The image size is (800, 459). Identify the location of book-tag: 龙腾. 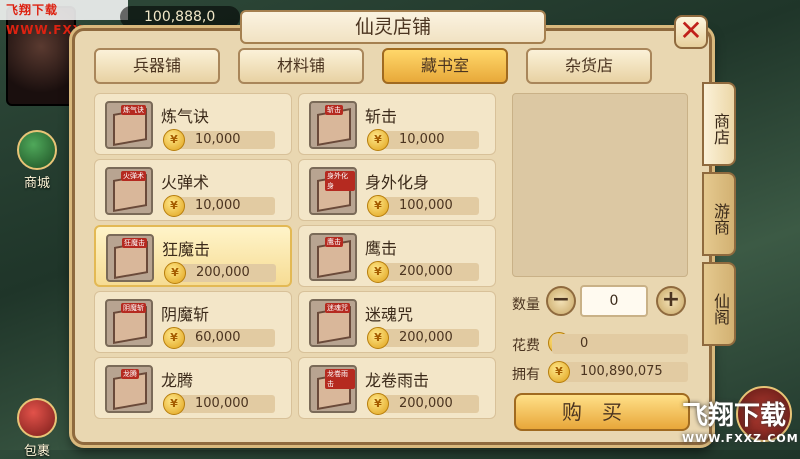
(130, 374).